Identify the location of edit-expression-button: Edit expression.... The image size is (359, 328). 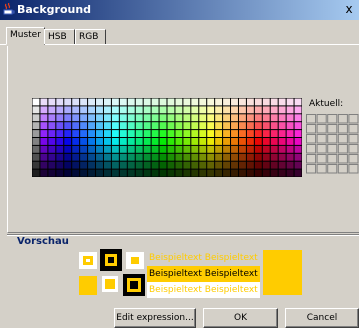
(155, 318).